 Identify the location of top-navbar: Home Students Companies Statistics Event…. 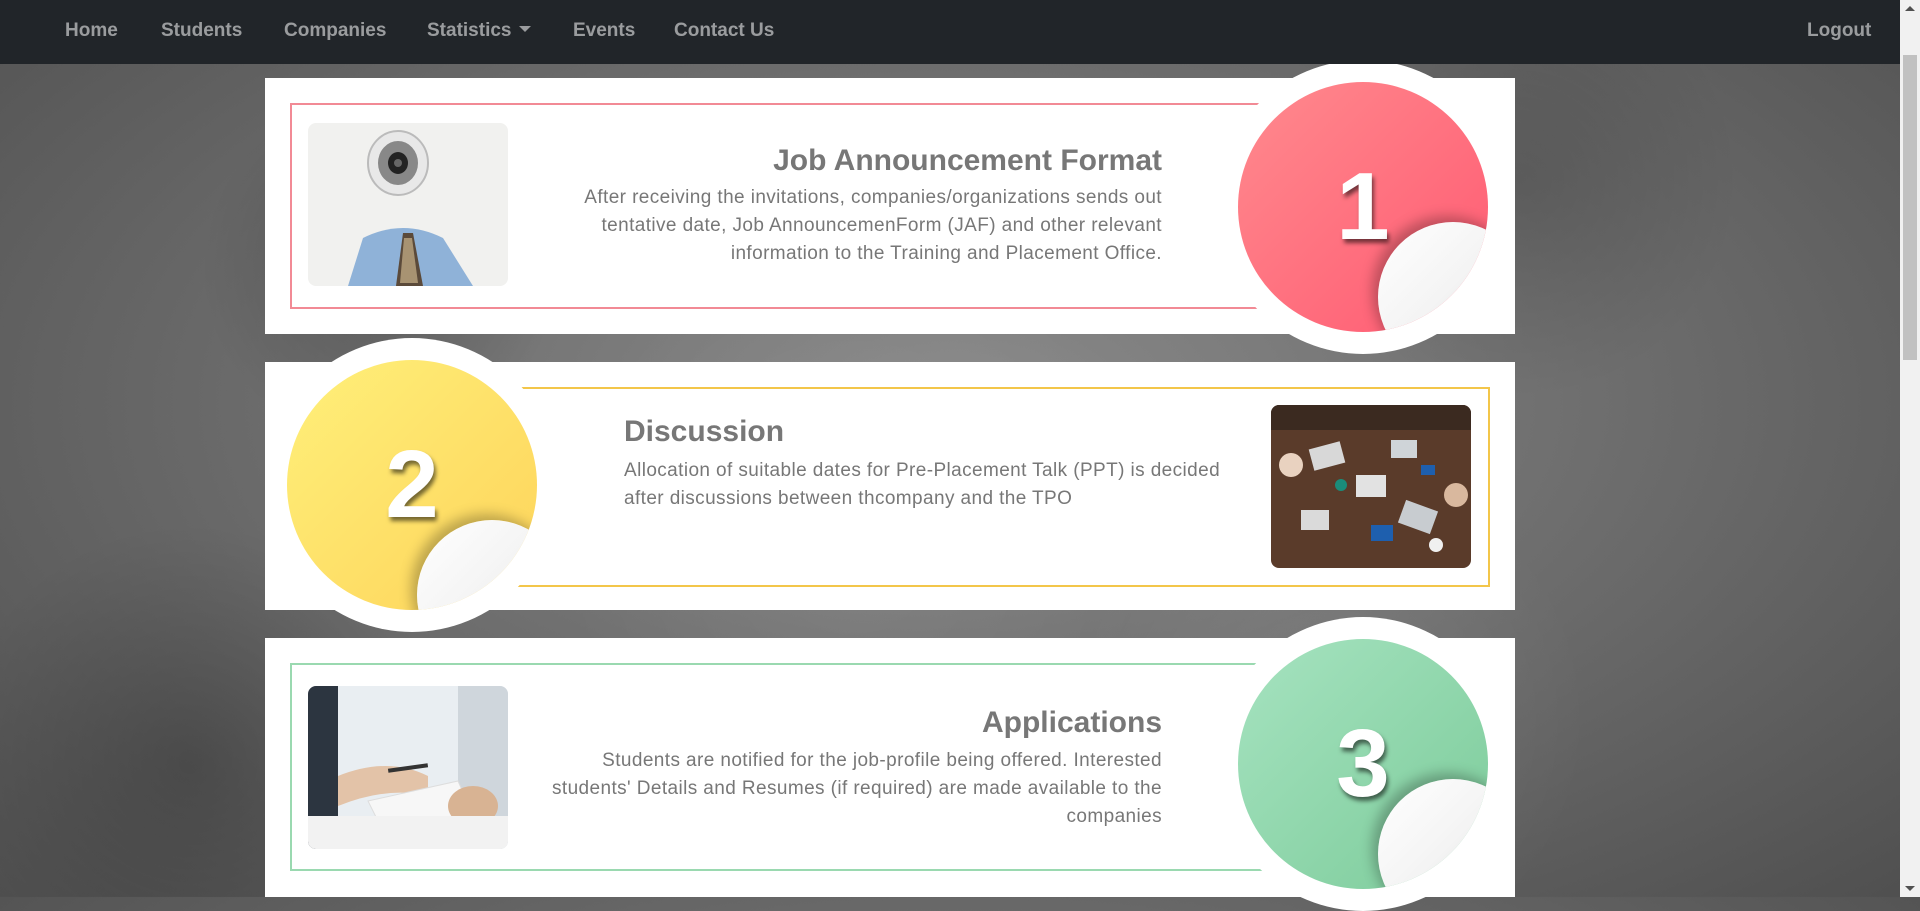
(950, 32).